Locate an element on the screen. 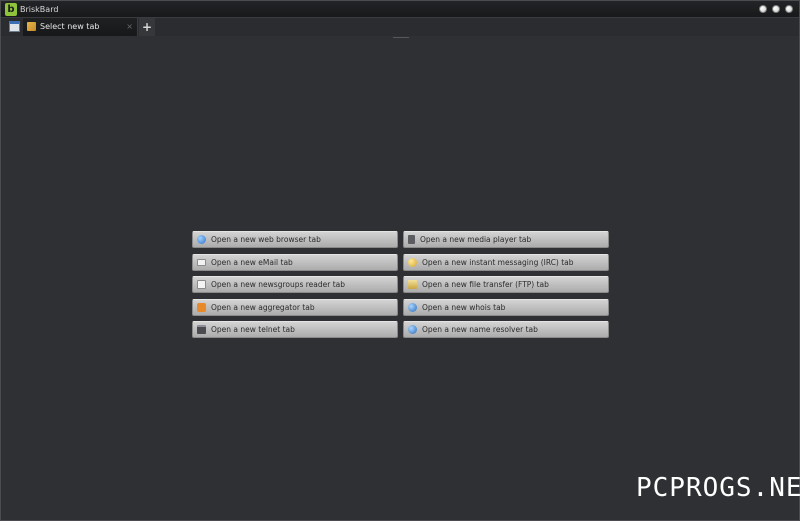 The width and height of the screenshot is (800, 521). tab-close-icon: × is located at coordinates (129, 26).